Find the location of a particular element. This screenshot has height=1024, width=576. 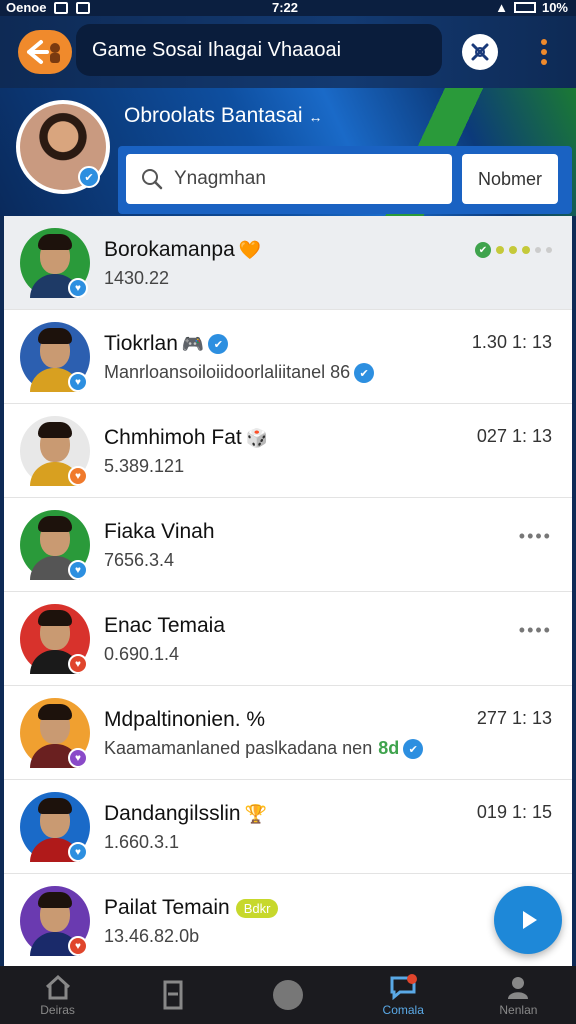

chat-subtitle: 5.389.121 is located at coordinates (144, 466).